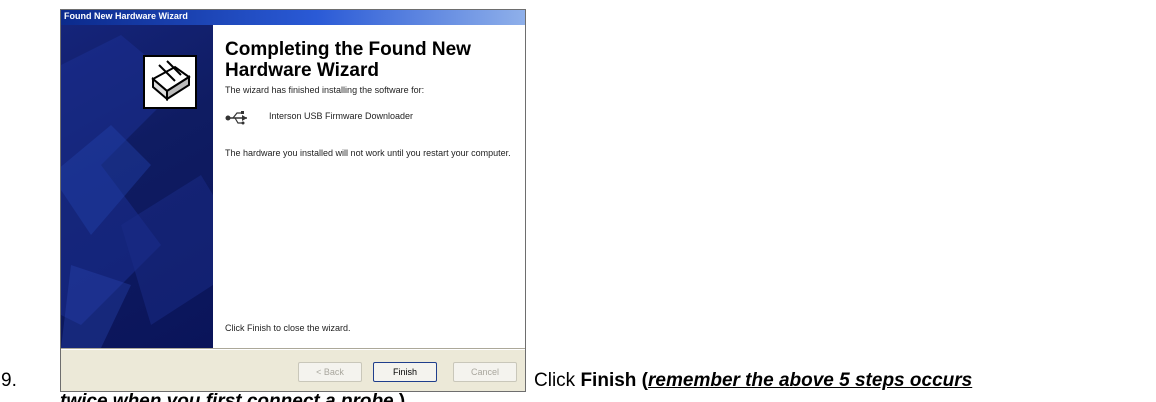 This screenshot has width=1156, height=402. I want to click on title-bar: Found New Hardware Wizard, so click(293, 17).